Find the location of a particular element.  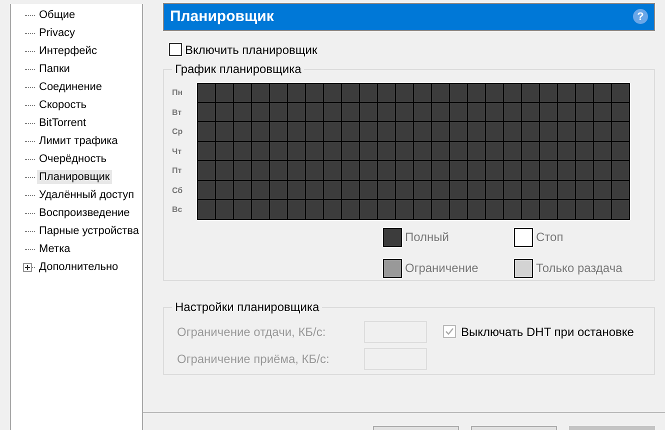

tree-item: Лимит трафика is located at coordinates (78, 141).